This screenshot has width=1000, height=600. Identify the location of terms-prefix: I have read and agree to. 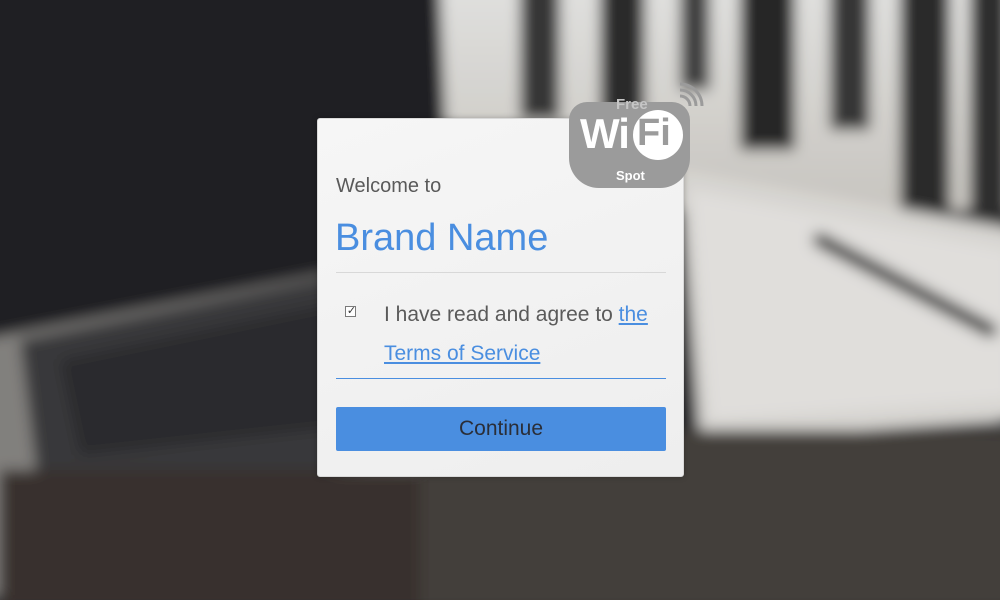
(501, 314).